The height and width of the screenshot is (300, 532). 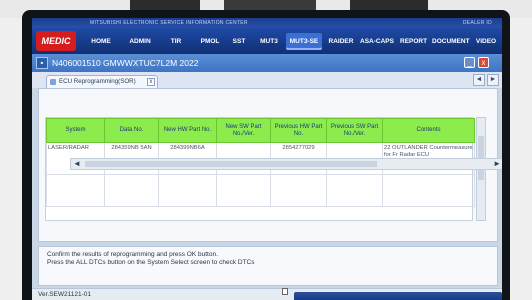 I want to click on horizontal-scroll-thumb, so click(x=231, y=164).